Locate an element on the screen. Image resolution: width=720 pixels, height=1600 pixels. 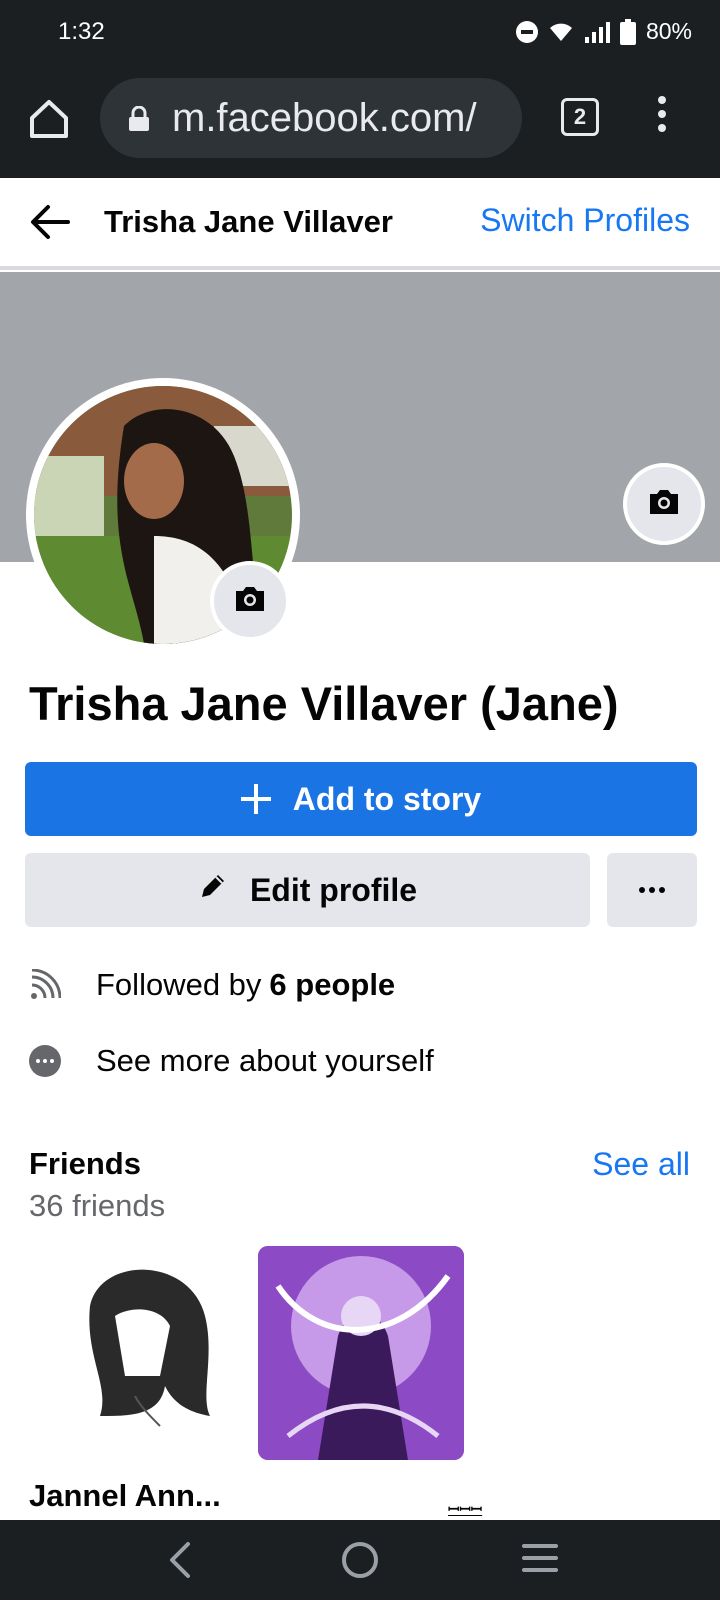
tabs-icon: 2 is located at coordinates (580, 117).